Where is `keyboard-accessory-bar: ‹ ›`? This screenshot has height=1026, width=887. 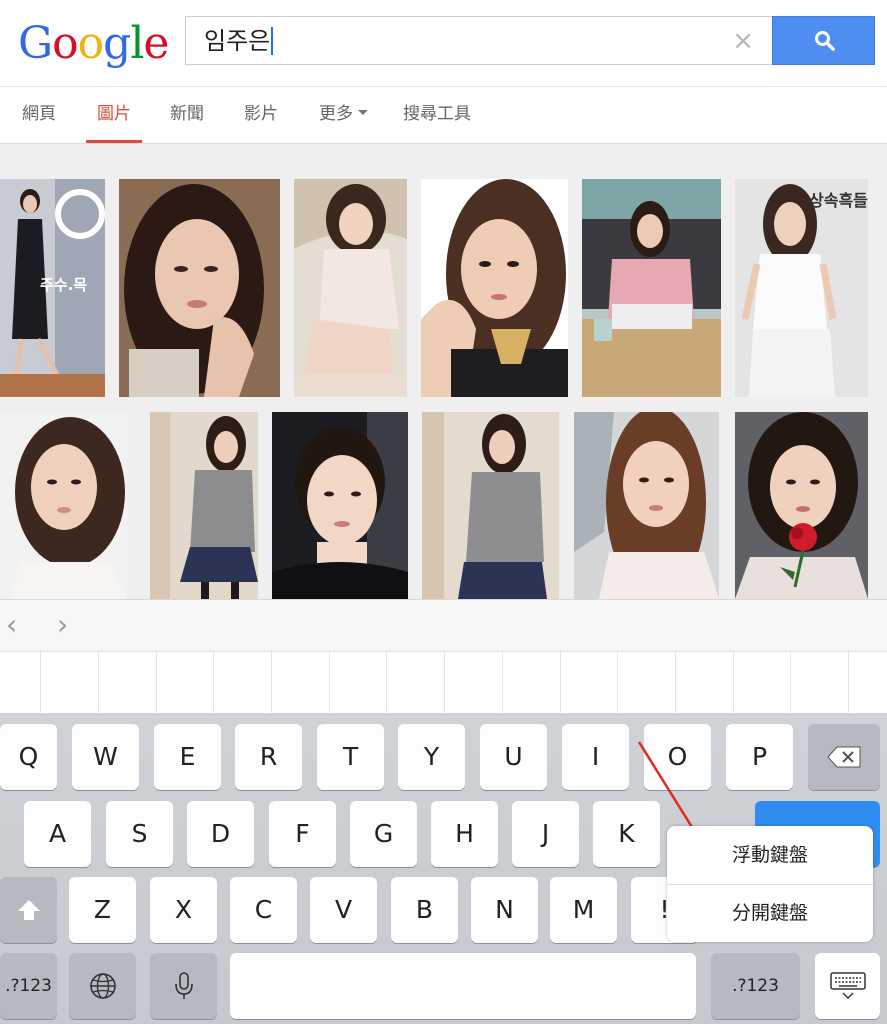 keyboard-accessory-bar: ‹ › is located at coordinates (443, 625).